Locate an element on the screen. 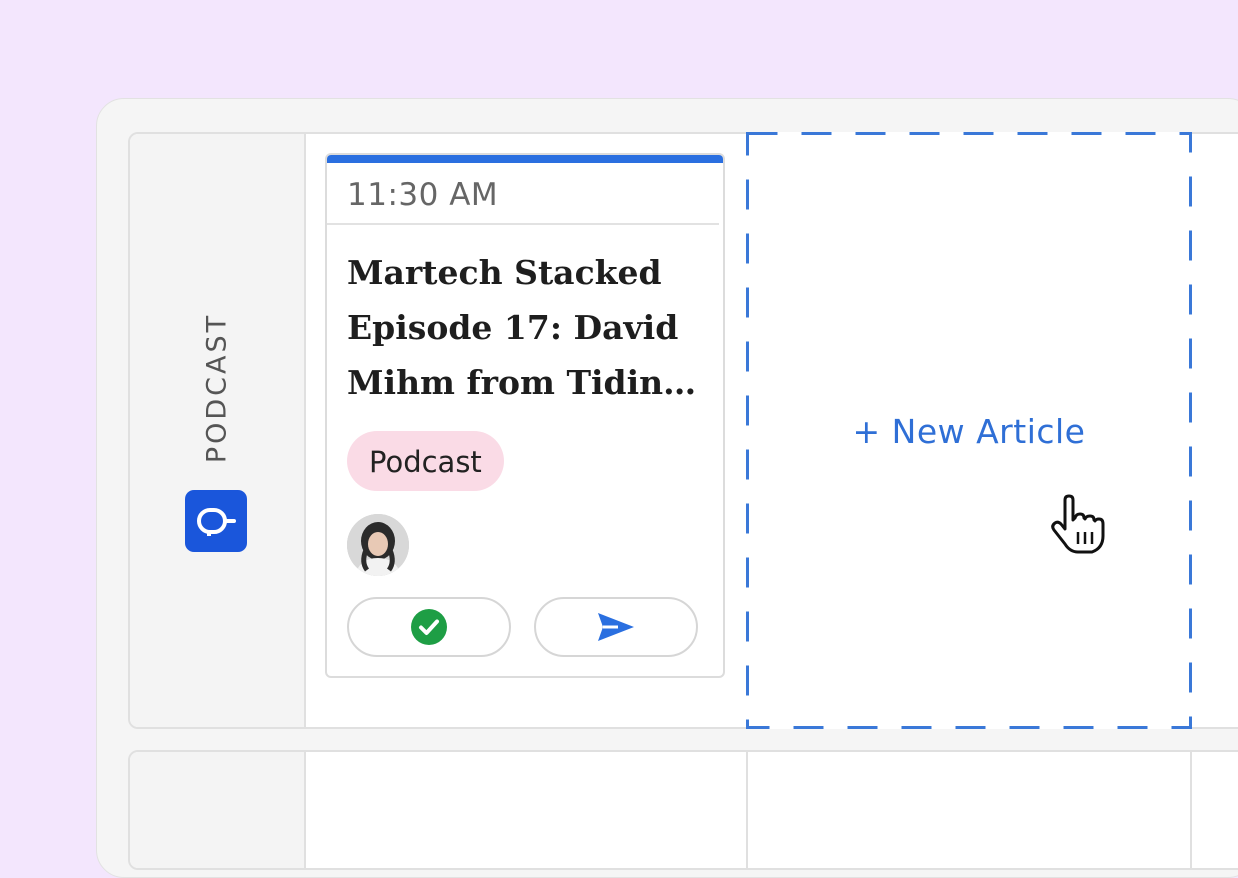 This screenshot has width=1238, height=878. send-button is located at coordinates (616, 627).